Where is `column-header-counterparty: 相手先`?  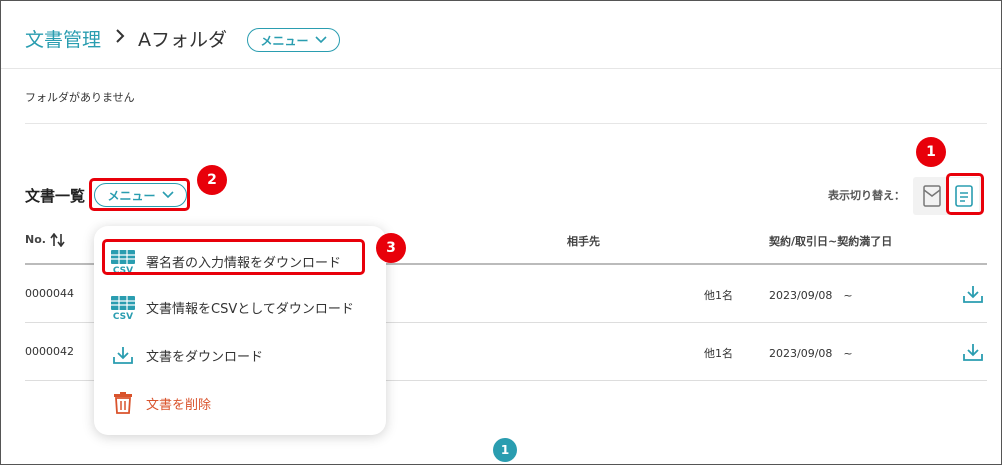
column-header-counterparty: 相手先 is located at coordinates (583, 241).